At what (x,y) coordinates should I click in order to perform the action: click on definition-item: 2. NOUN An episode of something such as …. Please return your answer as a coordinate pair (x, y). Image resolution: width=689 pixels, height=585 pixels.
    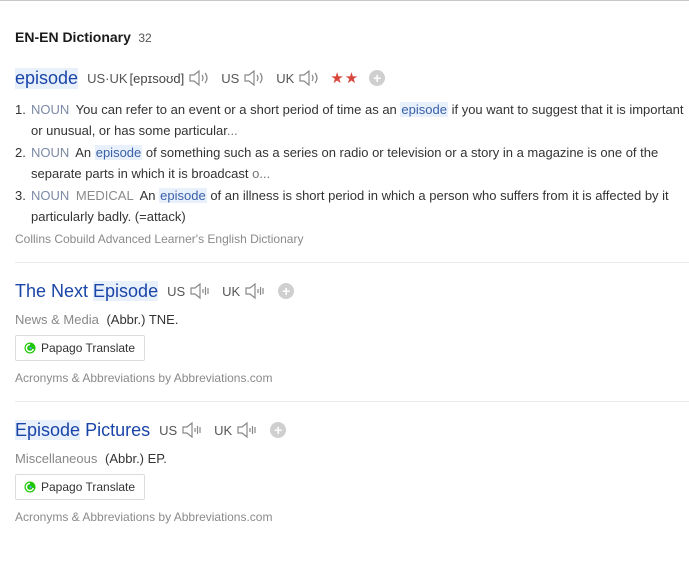
    Looking at the image, I should click on (350, 163).